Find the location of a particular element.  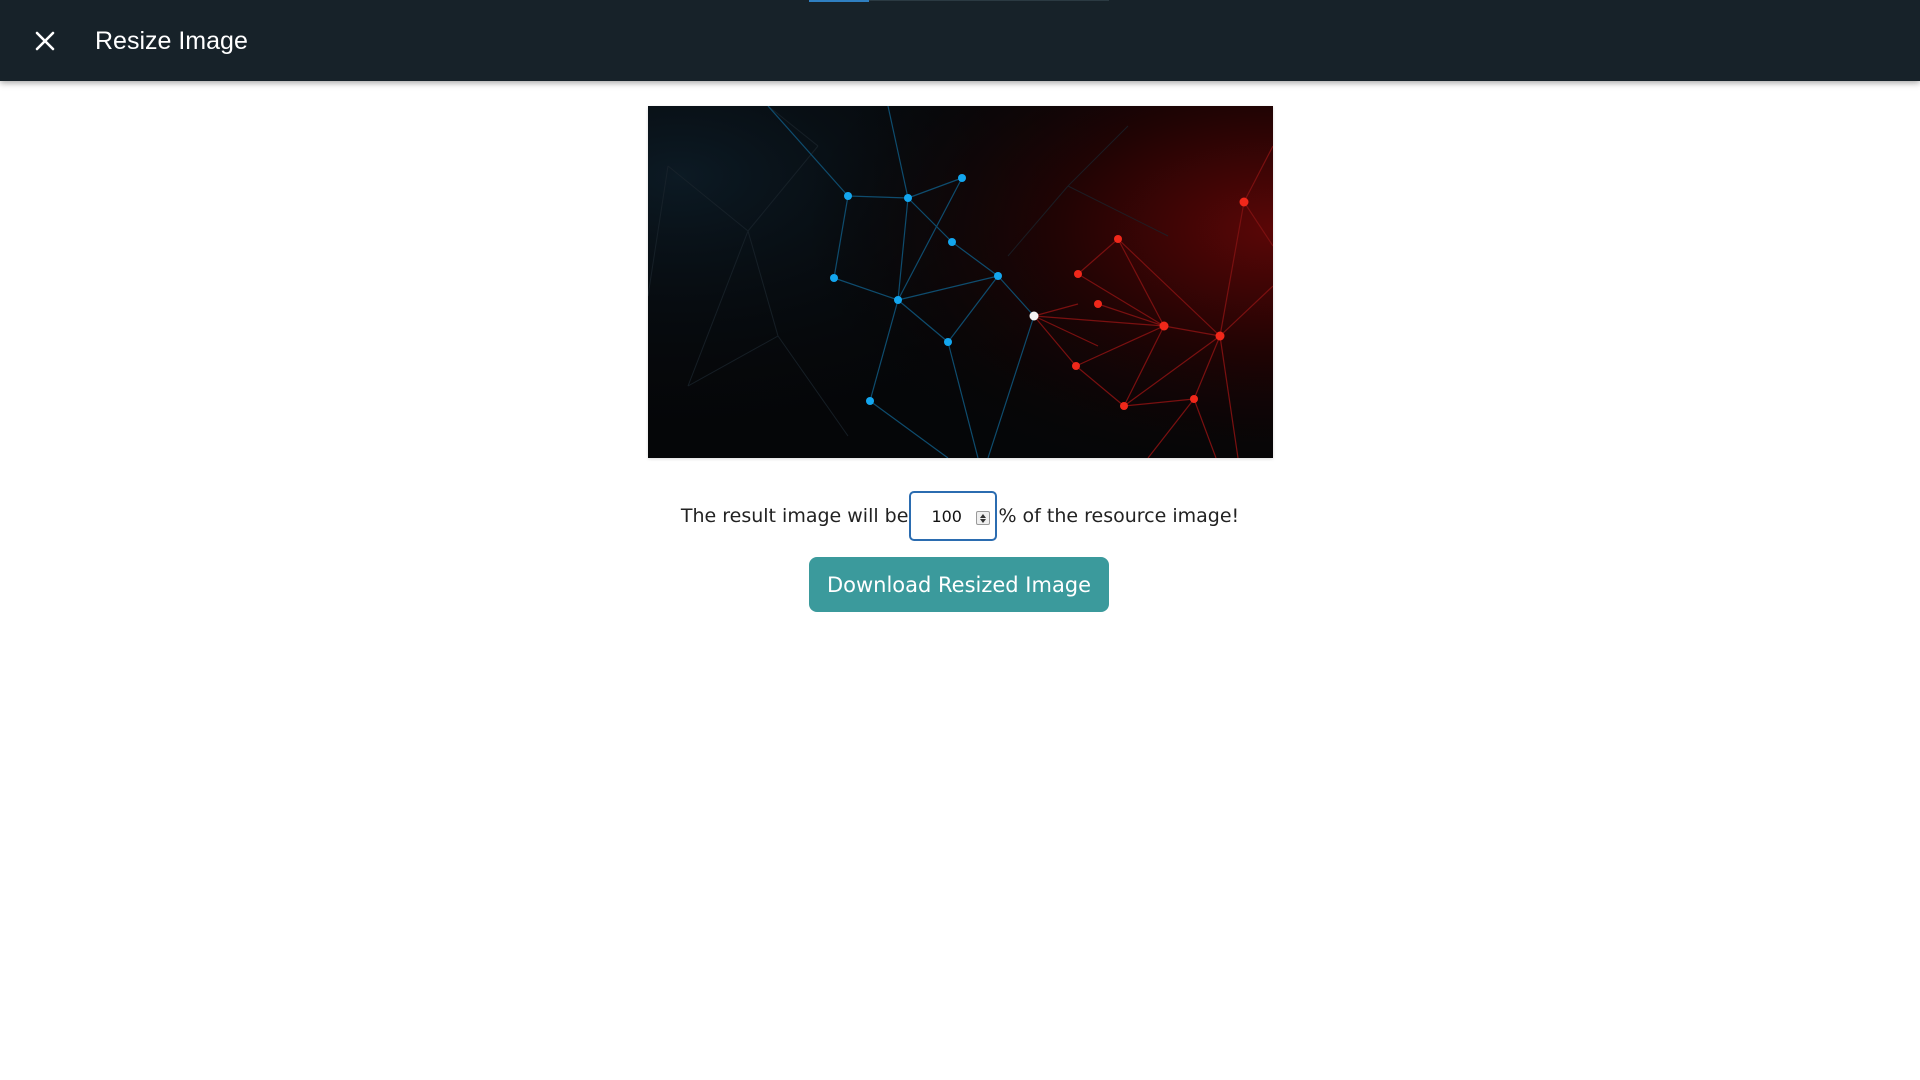

scale-prefix-label: The result image will be is located at coordinates (794, 516).